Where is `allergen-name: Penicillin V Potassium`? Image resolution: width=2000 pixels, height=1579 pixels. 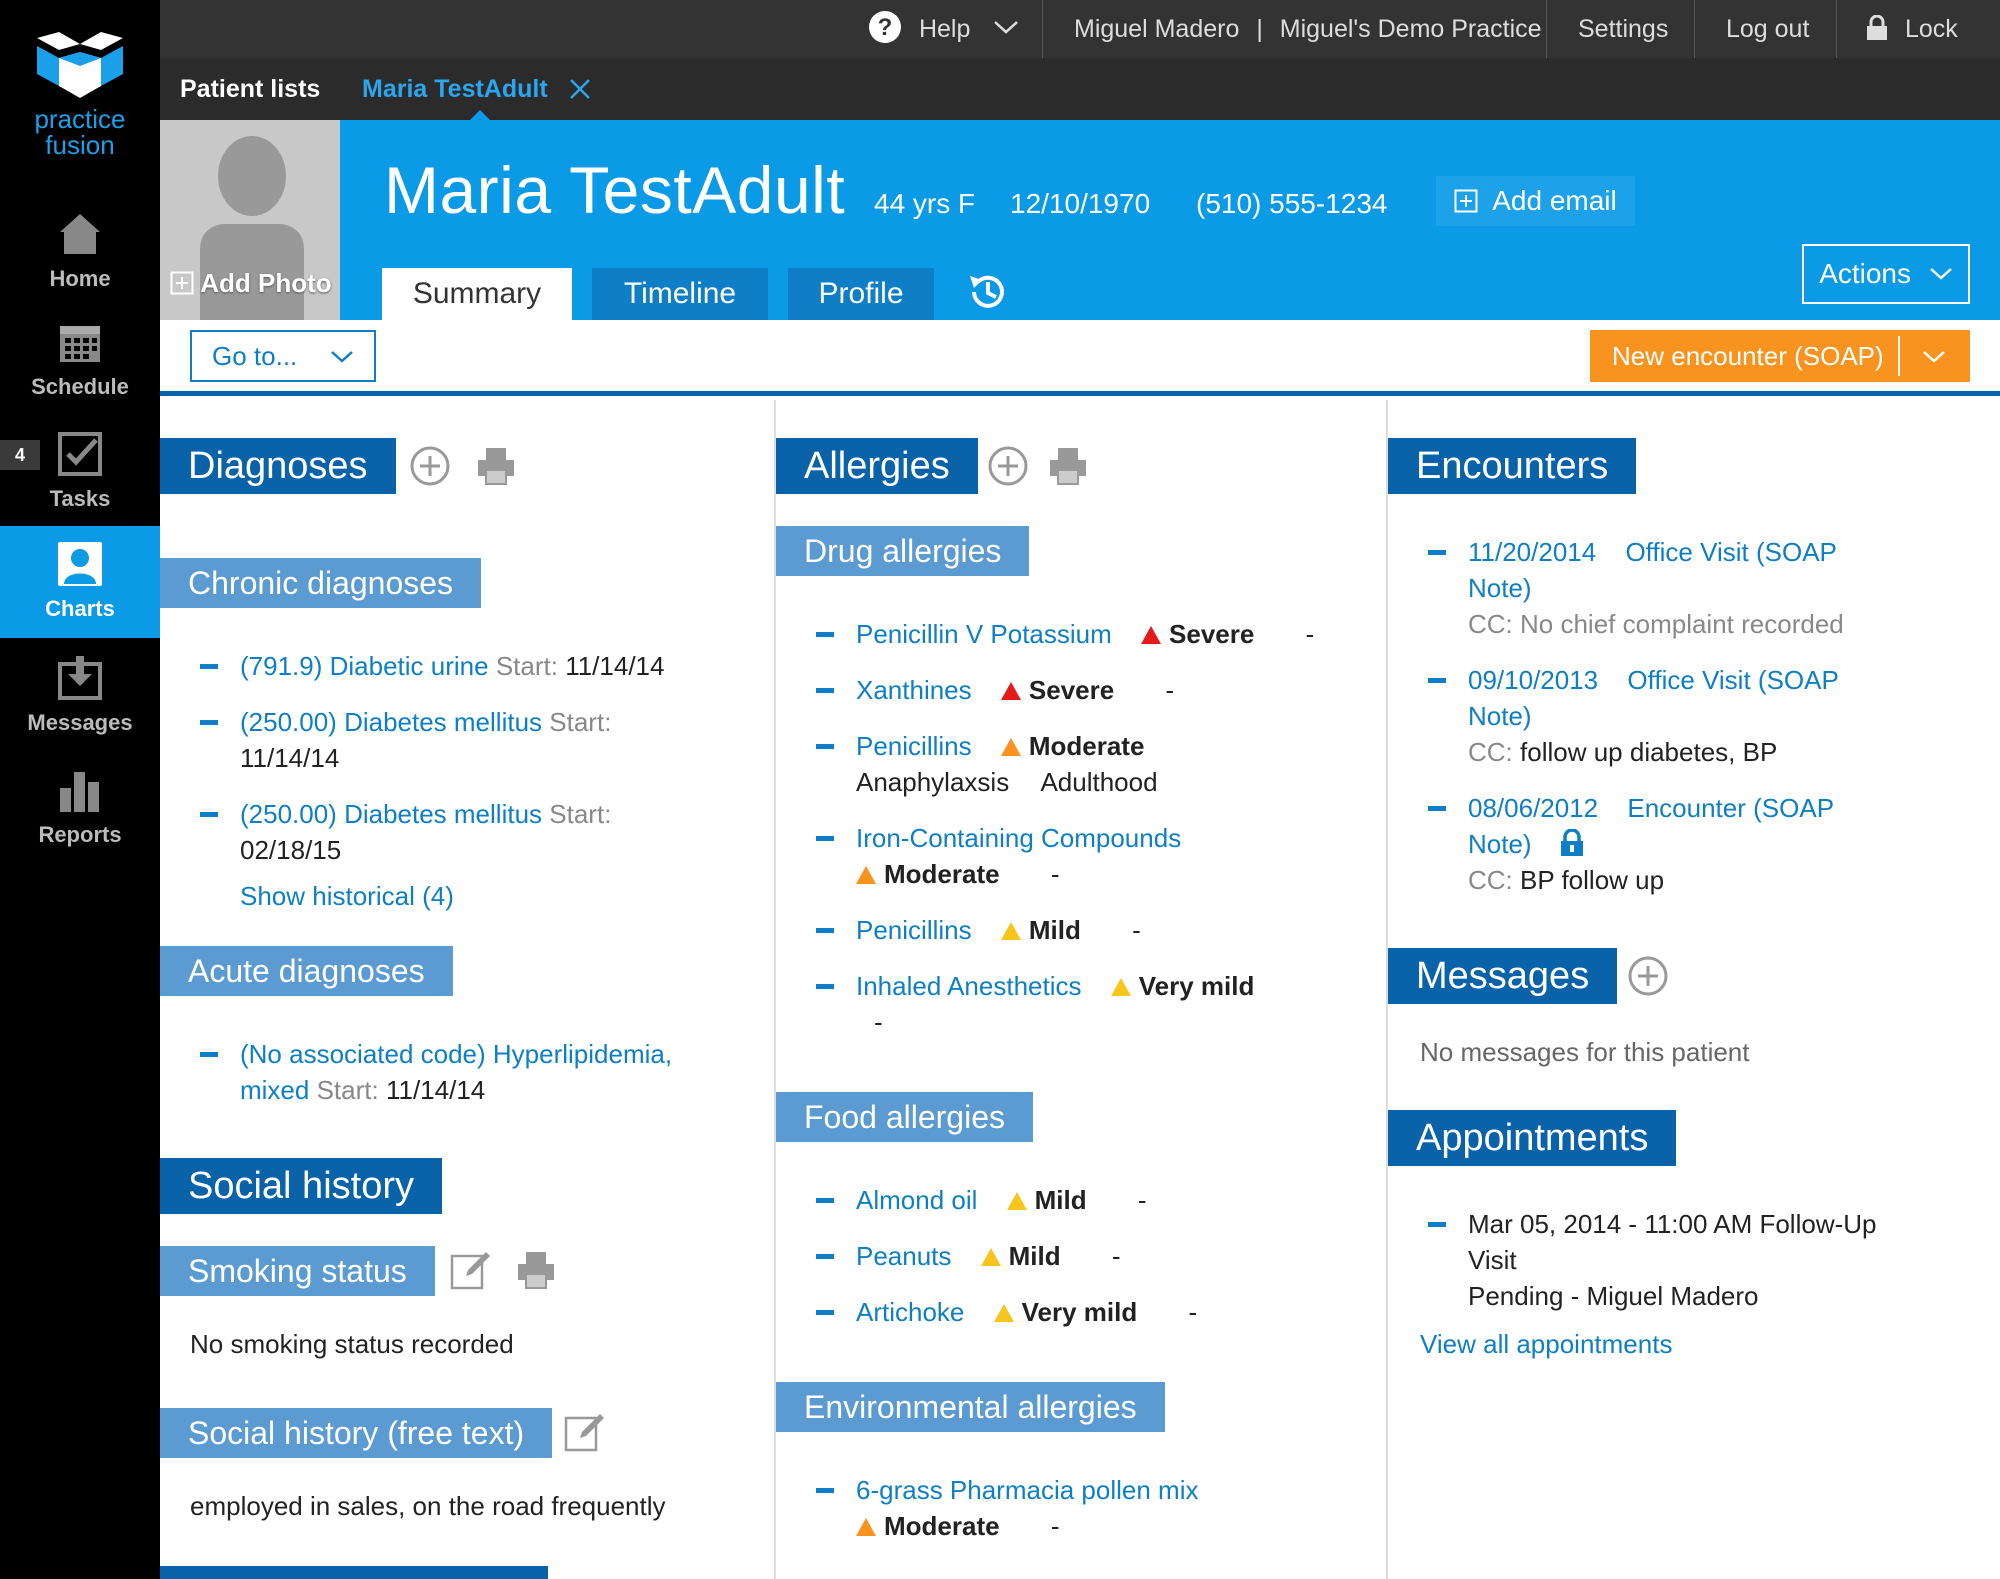 allergen-name: Penicillin V Potassium is located at coordinates (984, 634).